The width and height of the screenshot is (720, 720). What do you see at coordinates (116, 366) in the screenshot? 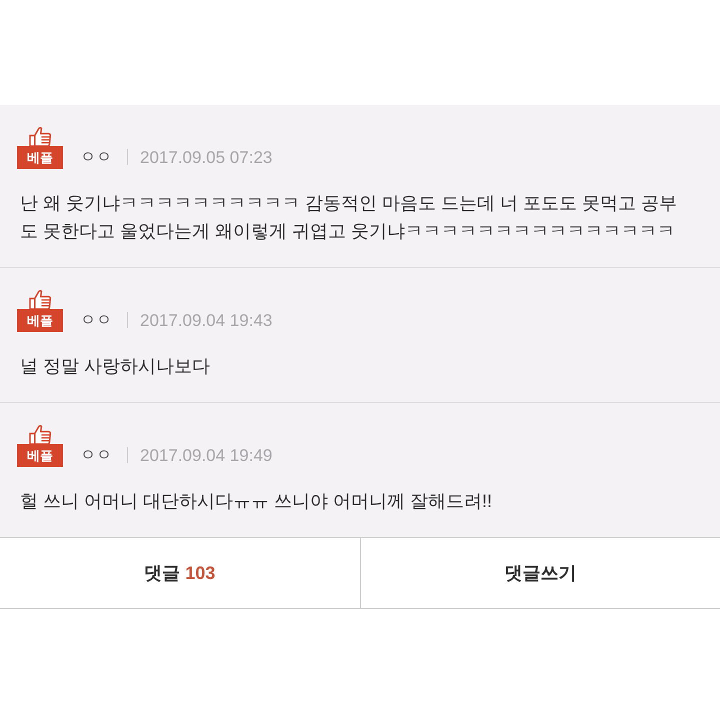
I see `comment-text: 널 정말 사랑하시나보다` at bounding box center [116, 366].